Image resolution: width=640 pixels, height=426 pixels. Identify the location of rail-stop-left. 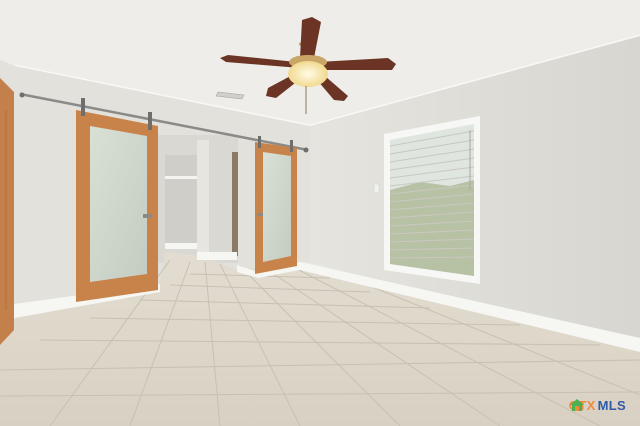
(22, 95).